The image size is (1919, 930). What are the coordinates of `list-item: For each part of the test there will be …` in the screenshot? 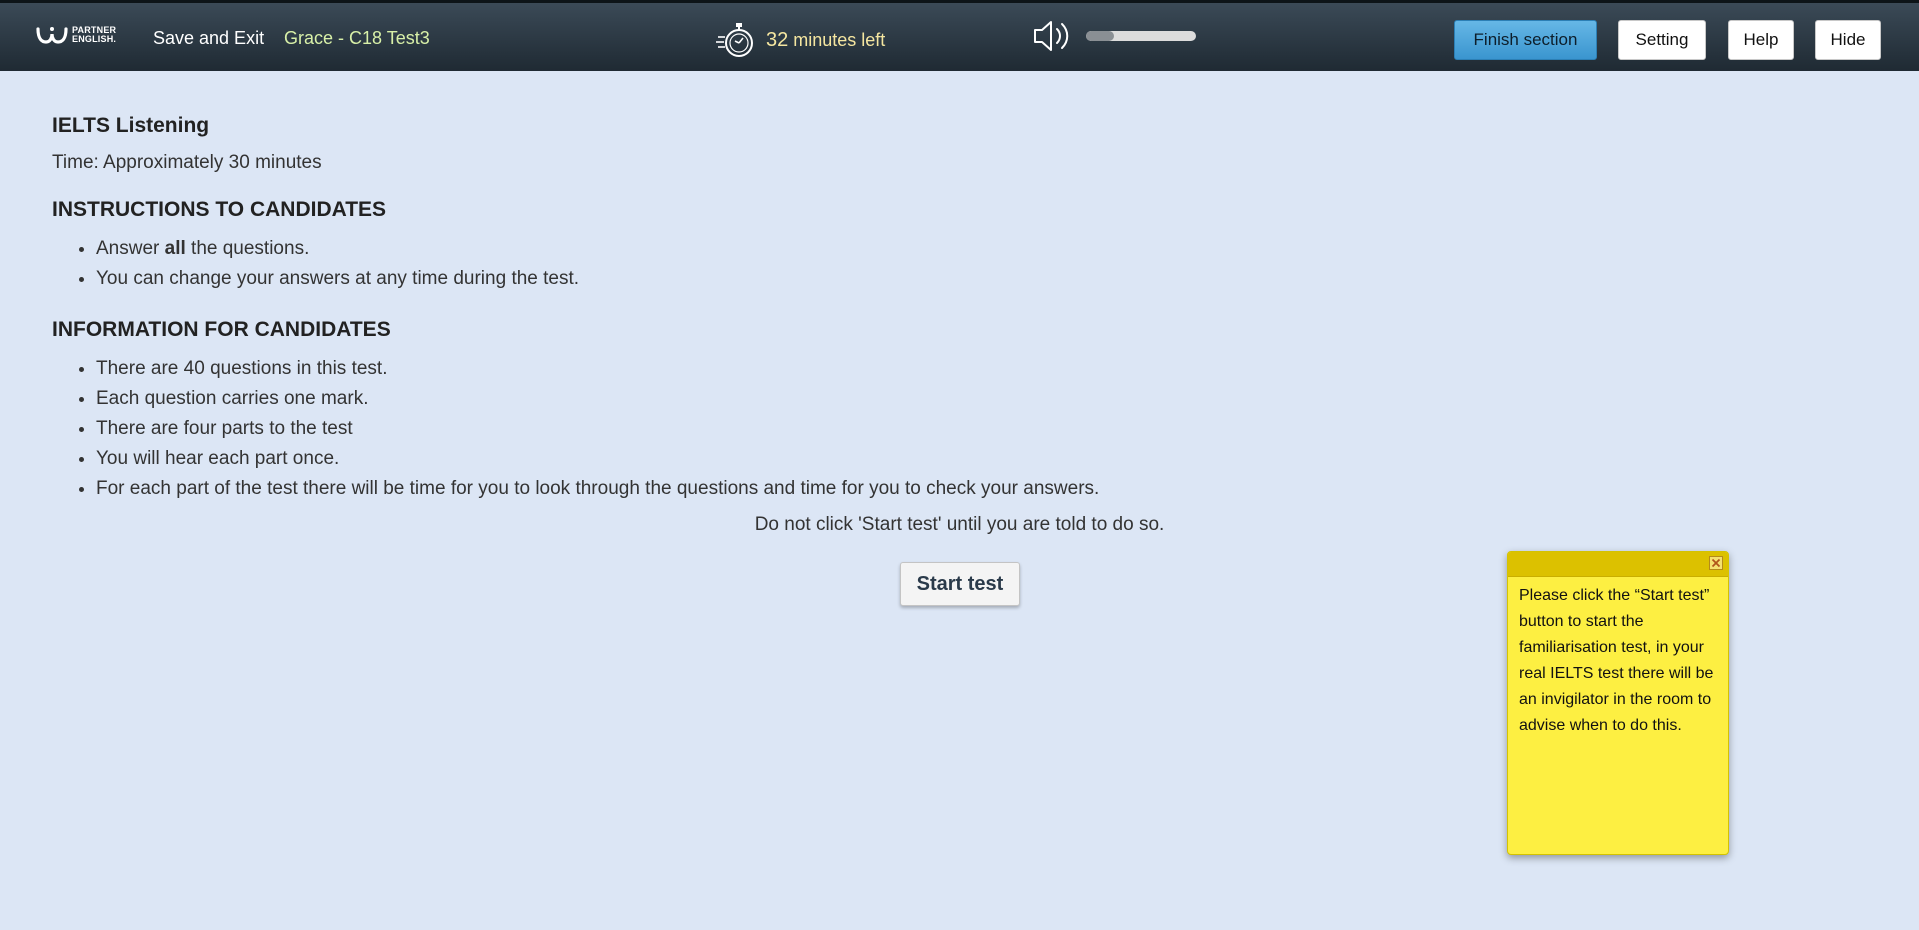 It's located at (674, 489).